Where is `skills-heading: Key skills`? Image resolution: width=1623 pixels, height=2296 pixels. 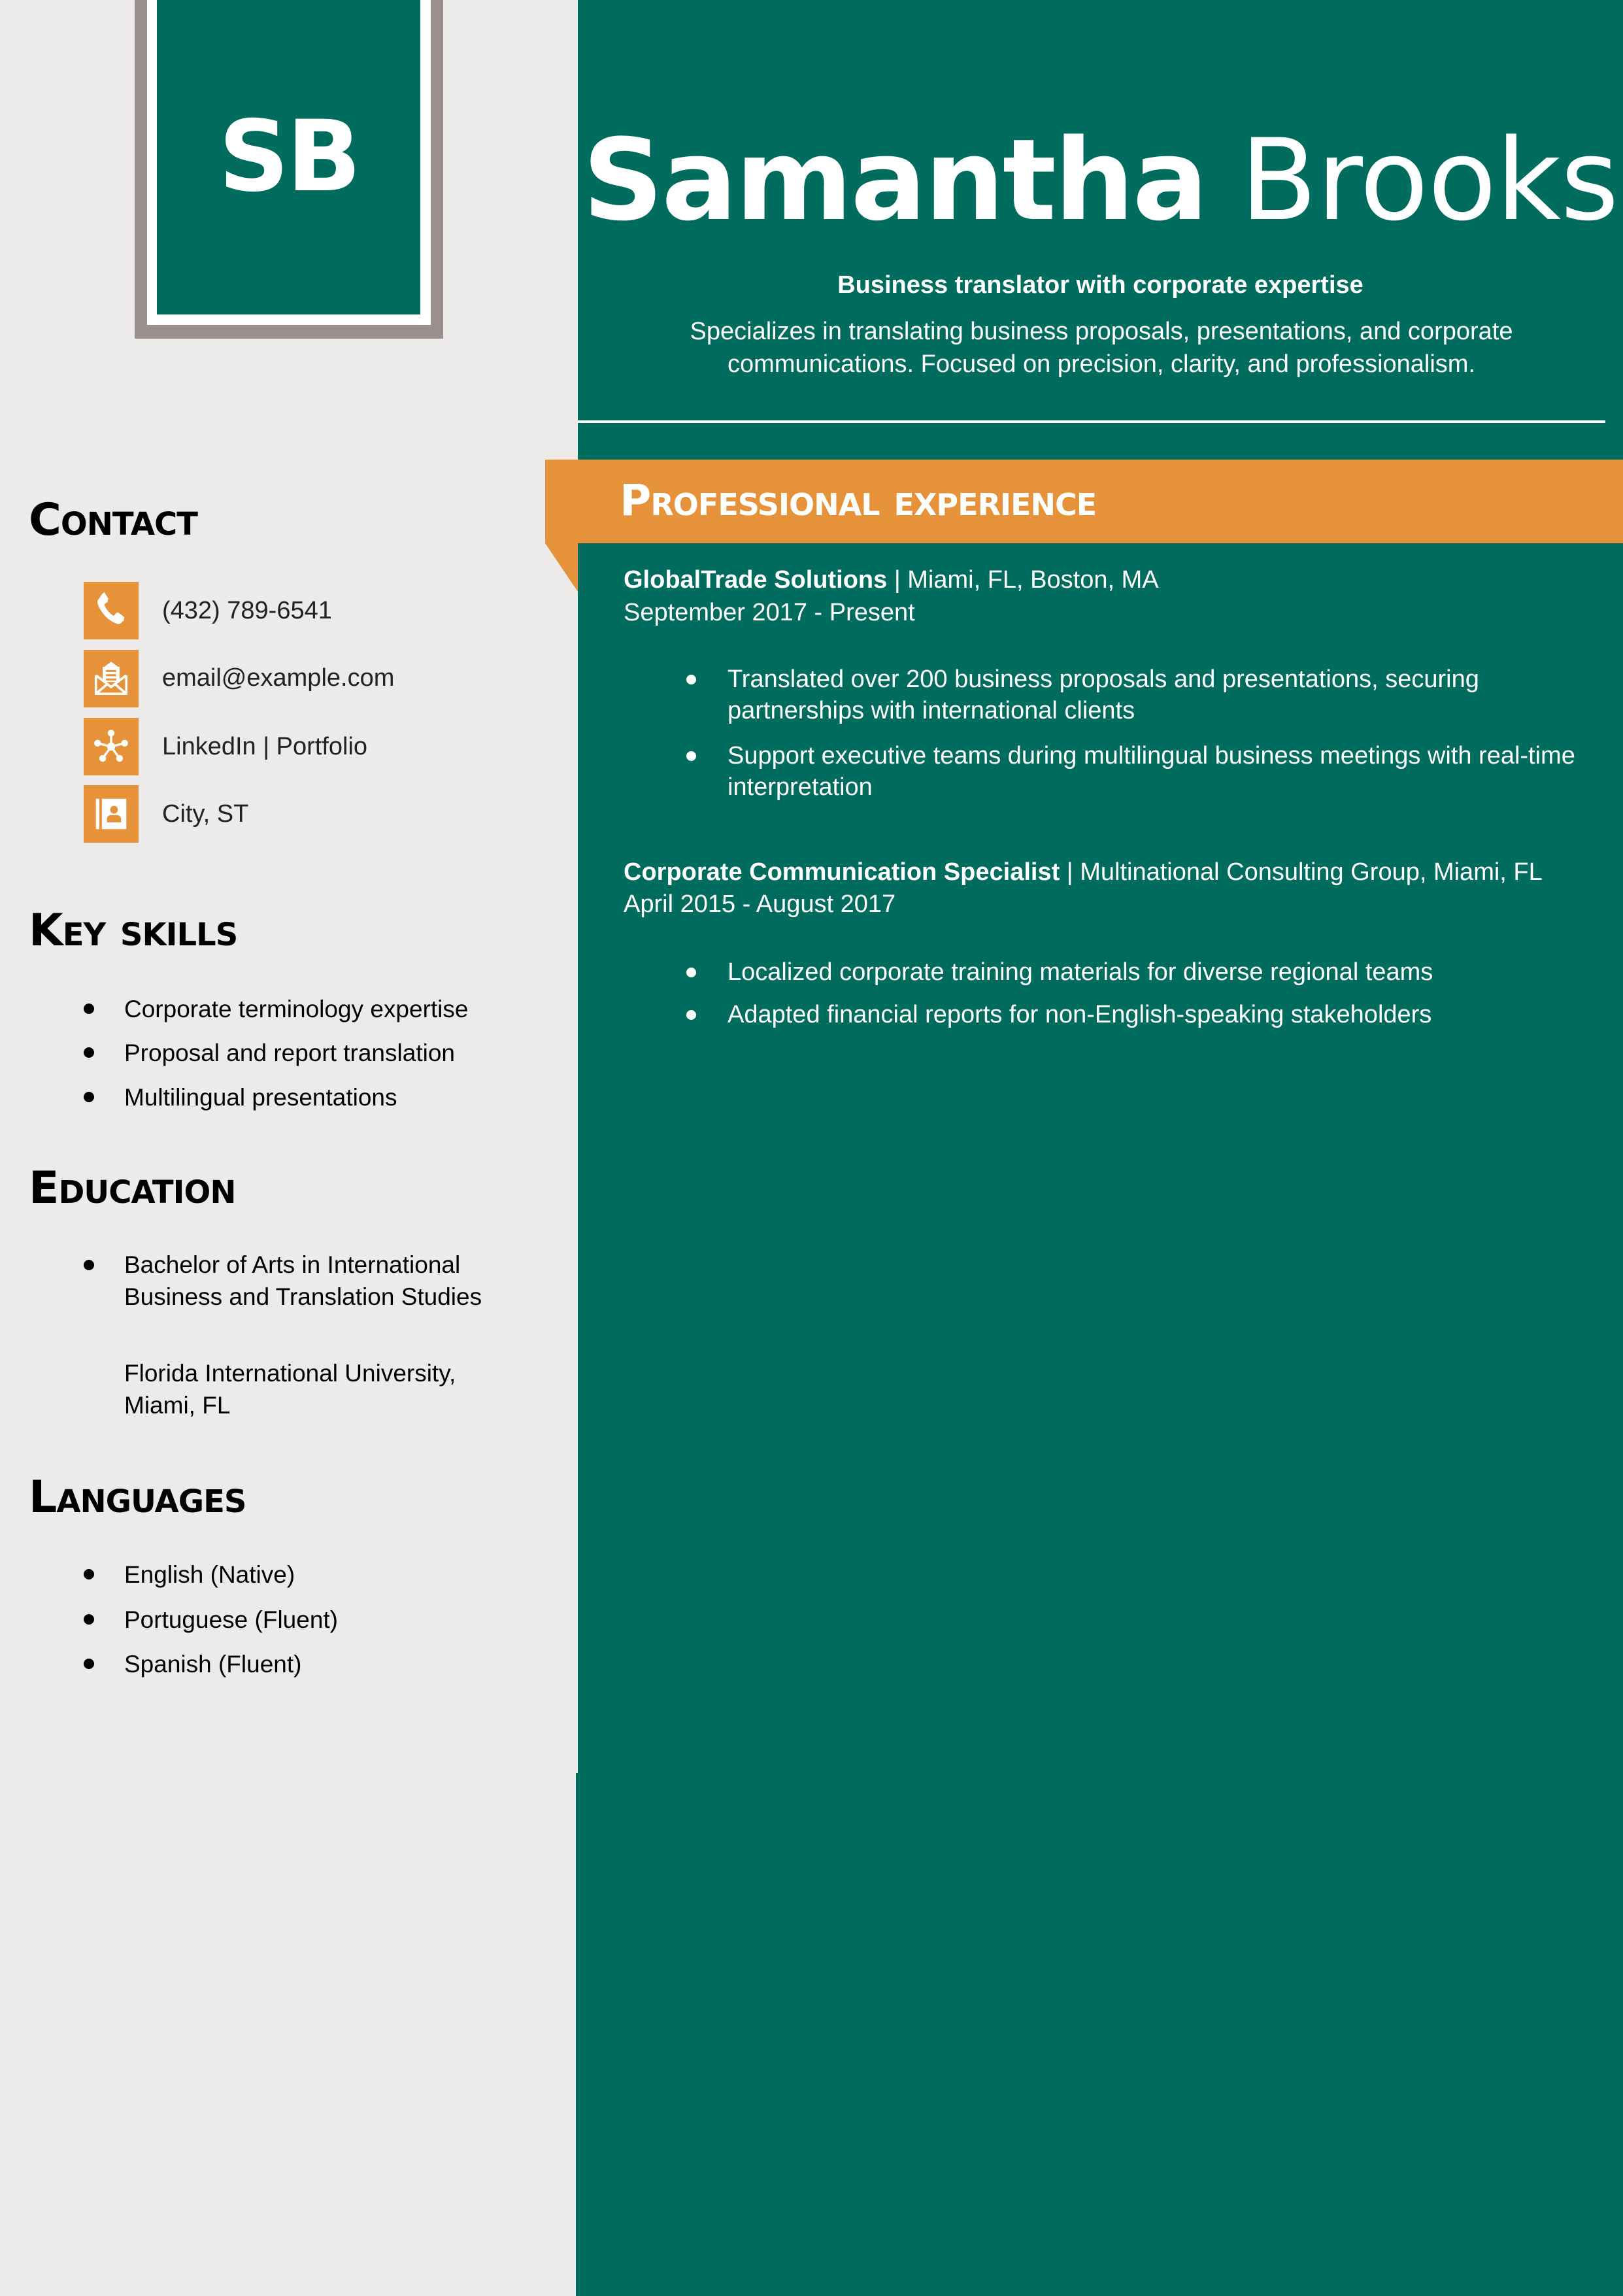 skills-heading: Key skills is located at coordinates (133, 931).